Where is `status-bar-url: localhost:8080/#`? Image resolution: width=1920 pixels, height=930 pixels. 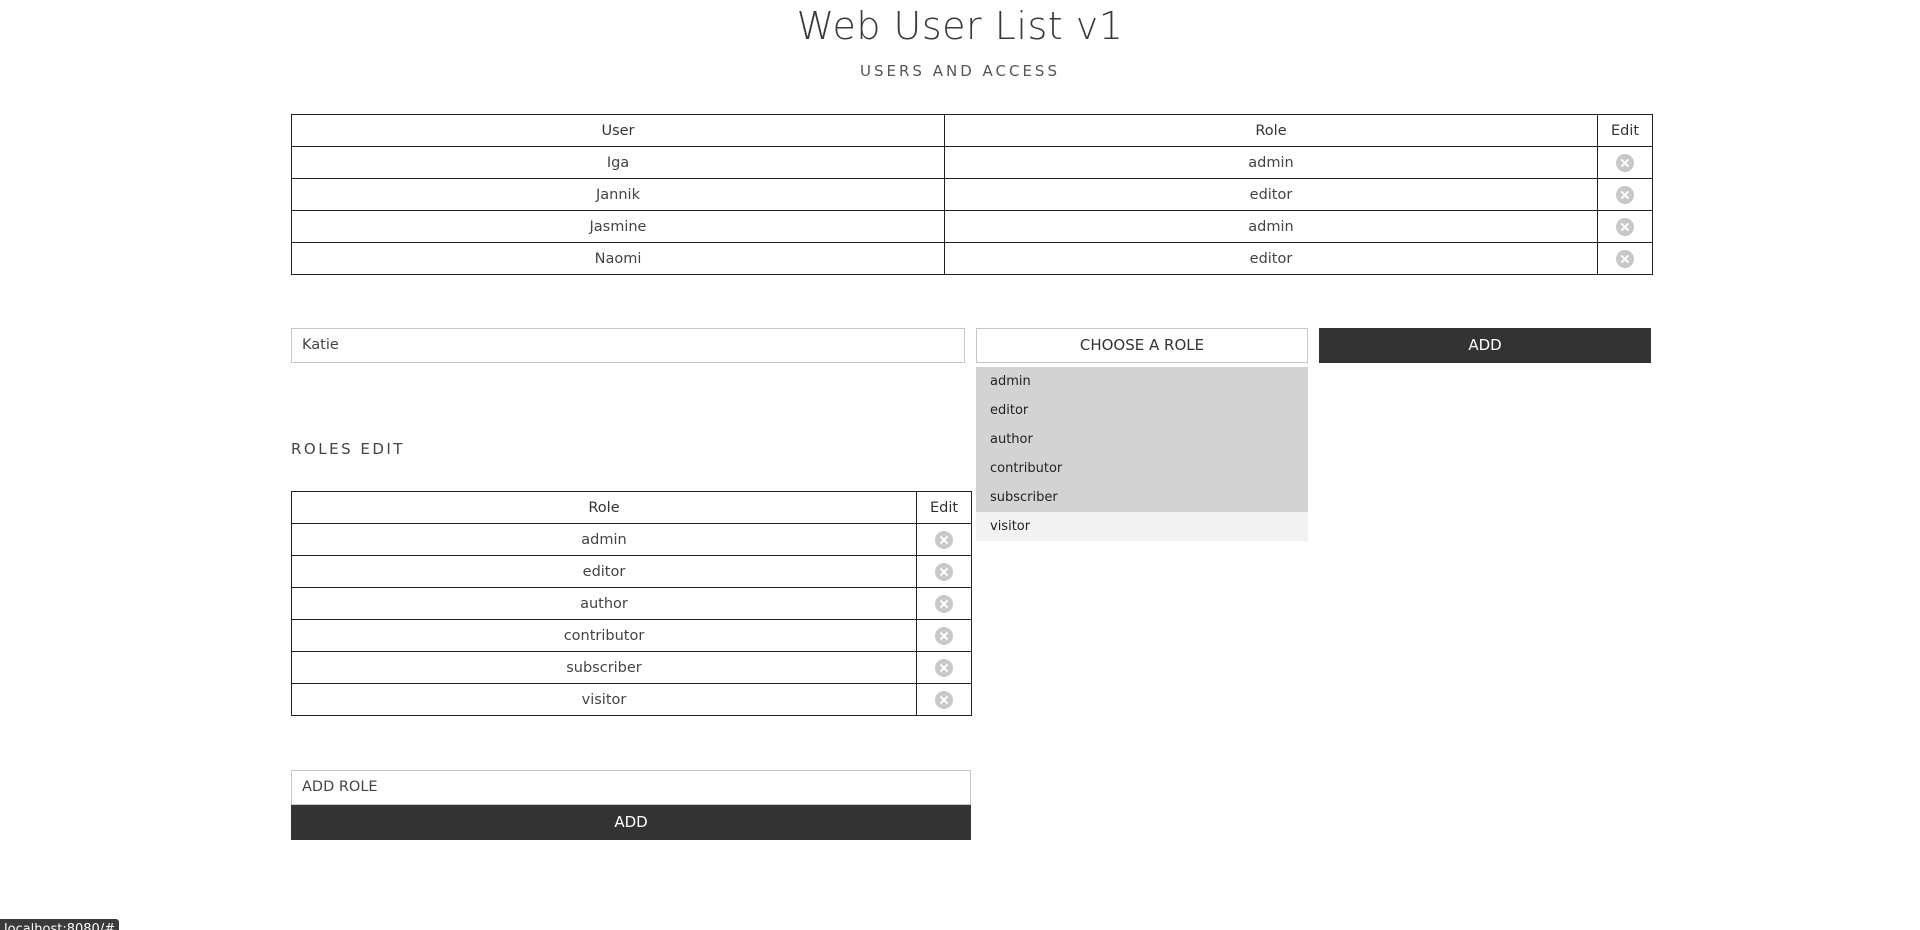 status-bar-url: localhost:8080/# is located at coordinates (60, 924).